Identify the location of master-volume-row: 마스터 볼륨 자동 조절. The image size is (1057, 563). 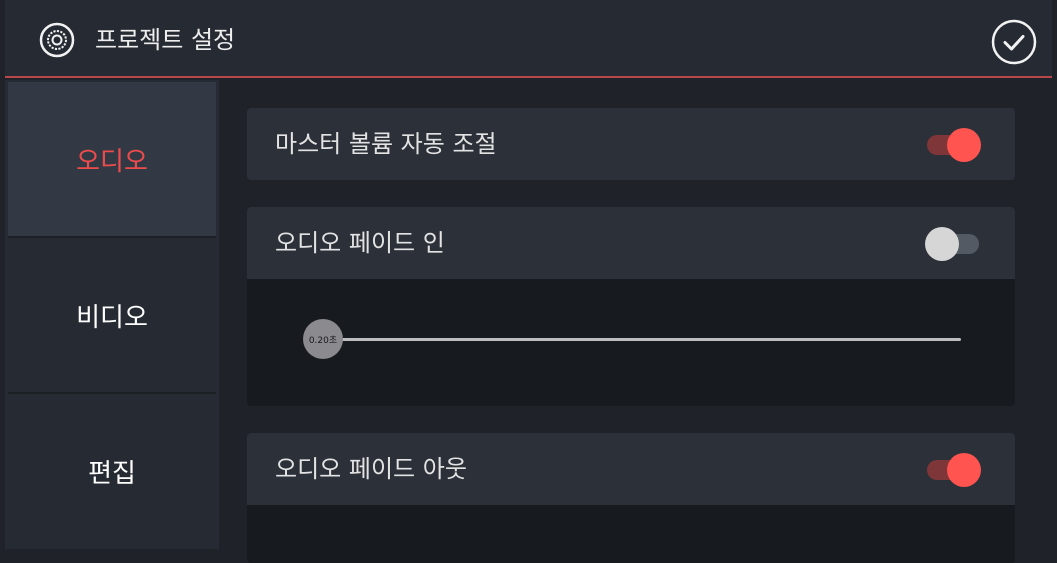
(631, 144).